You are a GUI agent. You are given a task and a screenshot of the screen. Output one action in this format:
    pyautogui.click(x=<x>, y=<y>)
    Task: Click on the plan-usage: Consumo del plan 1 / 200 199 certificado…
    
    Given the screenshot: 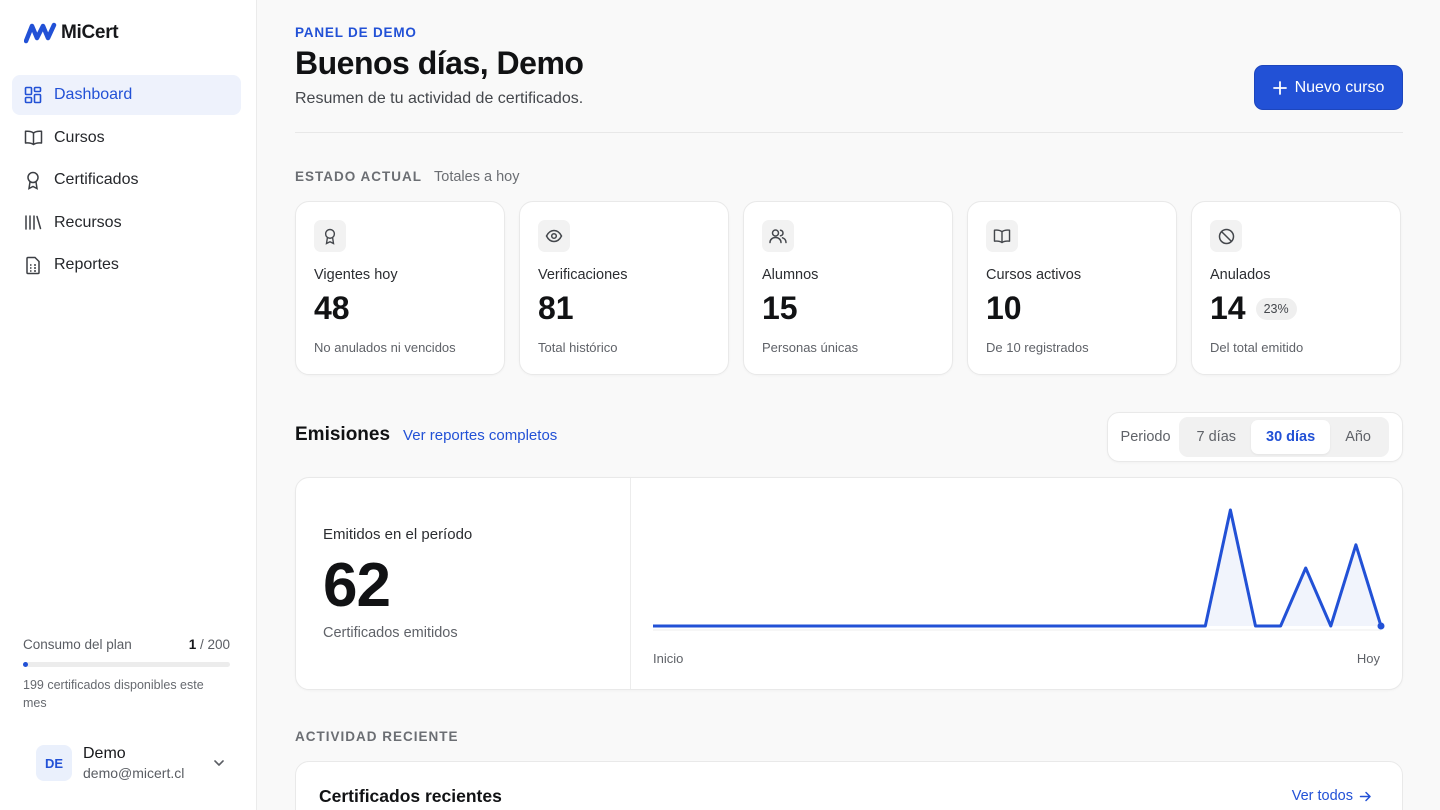 What is the action you would take?
    pyautogui.click(x=126, y=674)
    